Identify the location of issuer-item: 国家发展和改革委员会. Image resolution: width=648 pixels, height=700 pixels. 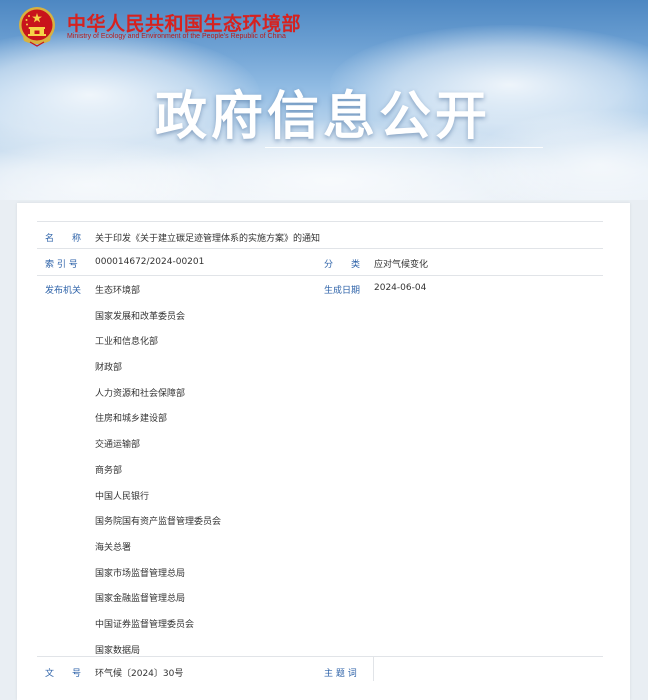
(140, 316).